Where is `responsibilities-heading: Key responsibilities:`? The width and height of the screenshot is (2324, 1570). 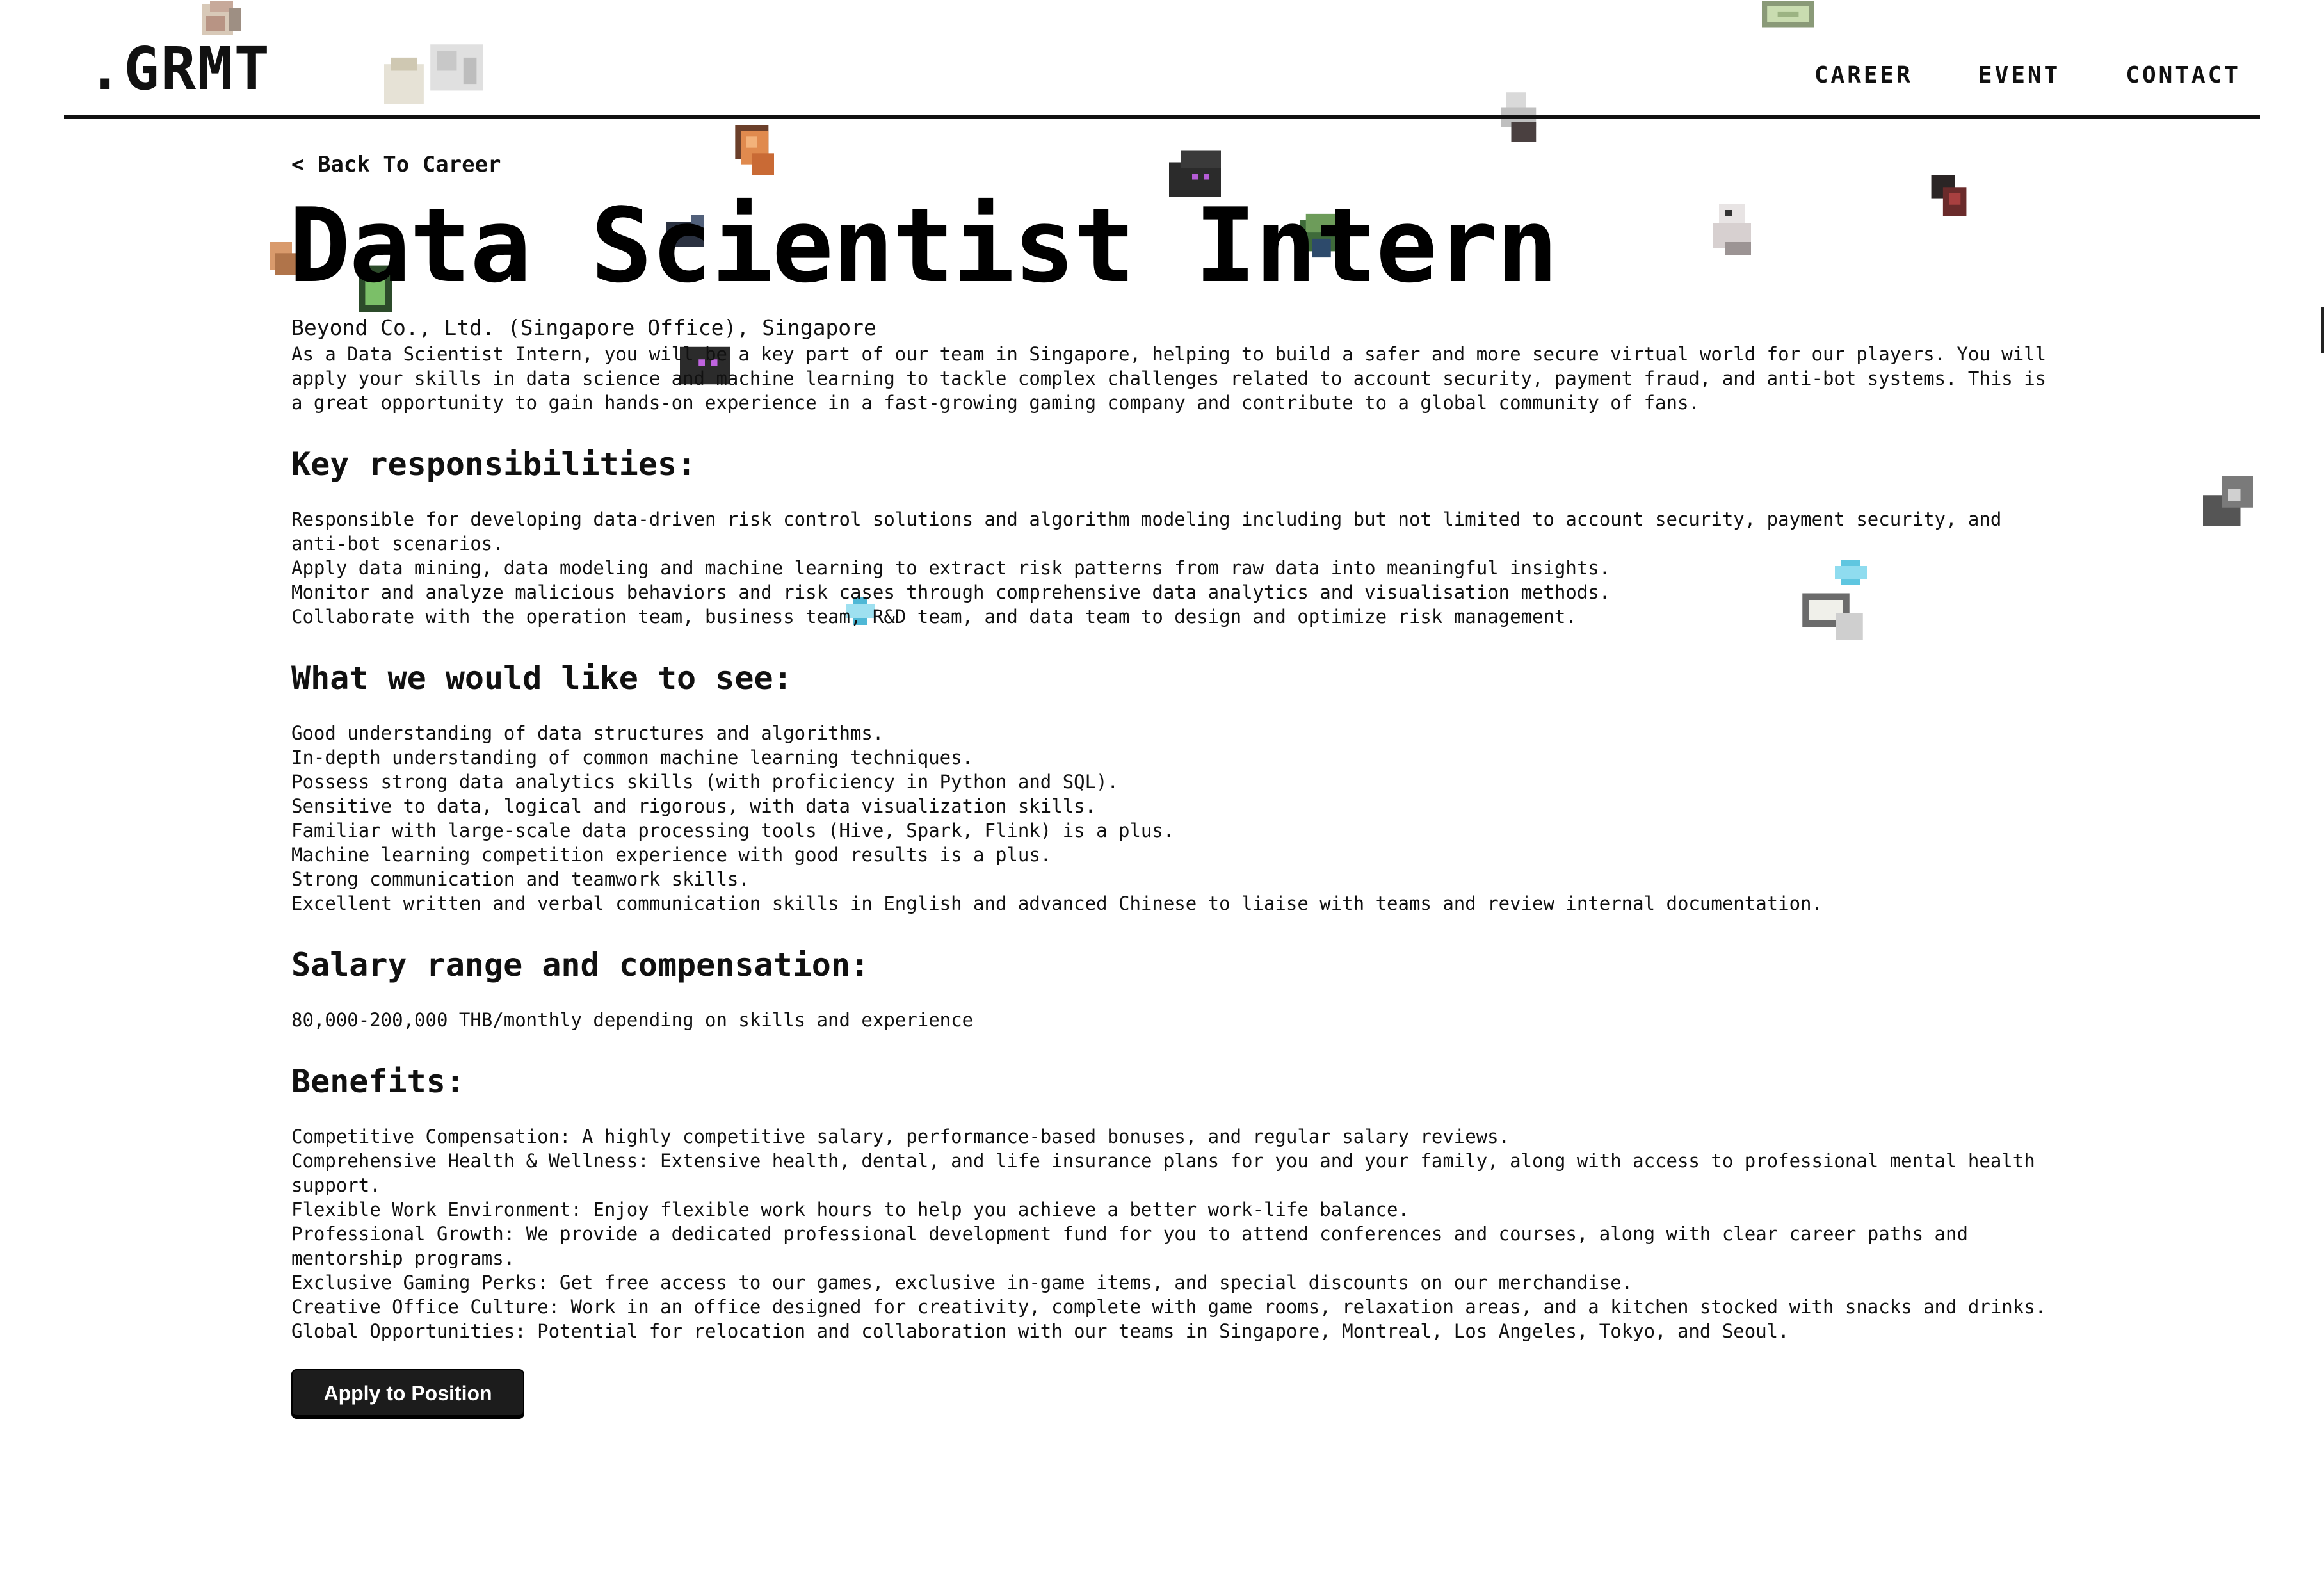
responsibilities-heading: Key responsibilities: is located at coordinates (494, 464).